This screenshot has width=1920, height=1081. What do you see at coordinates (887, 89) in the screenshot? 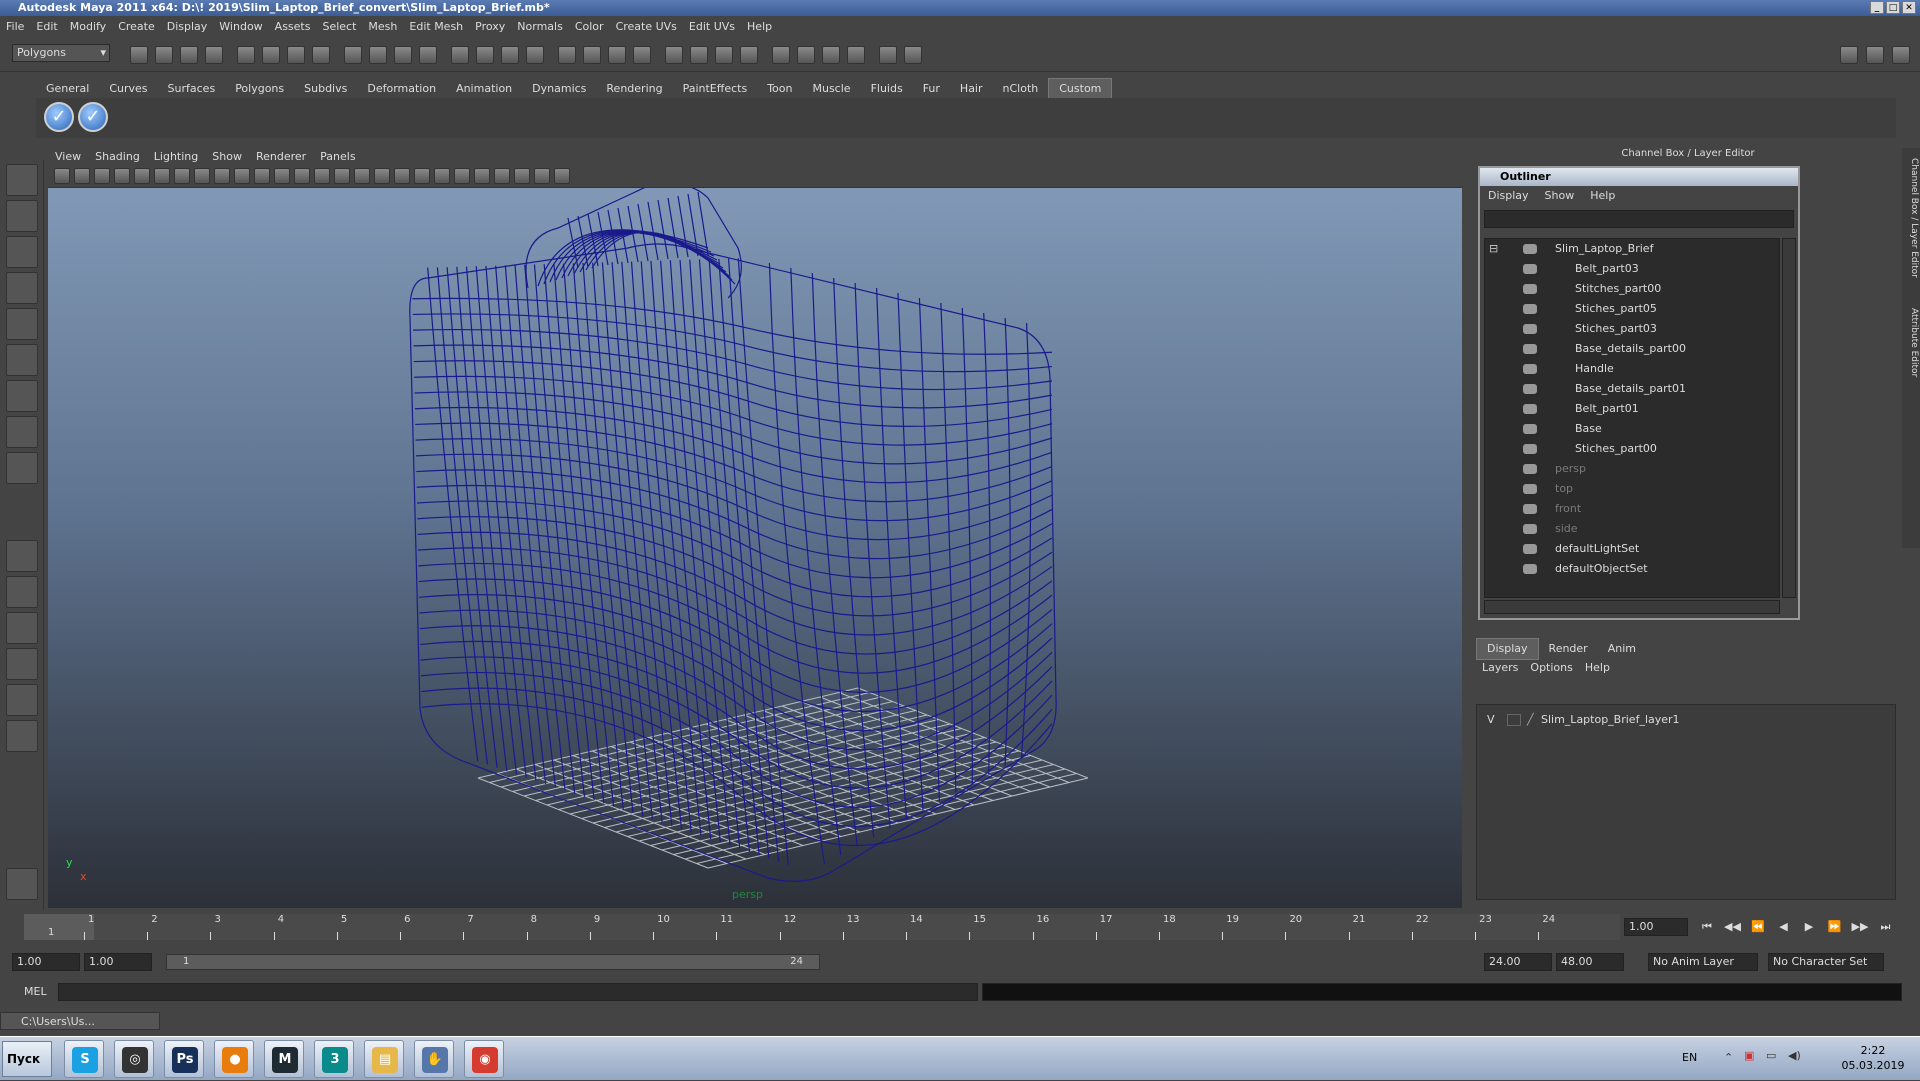
I see `shelf-tab-fluids: Fluids` at bounding box center [887, 89].